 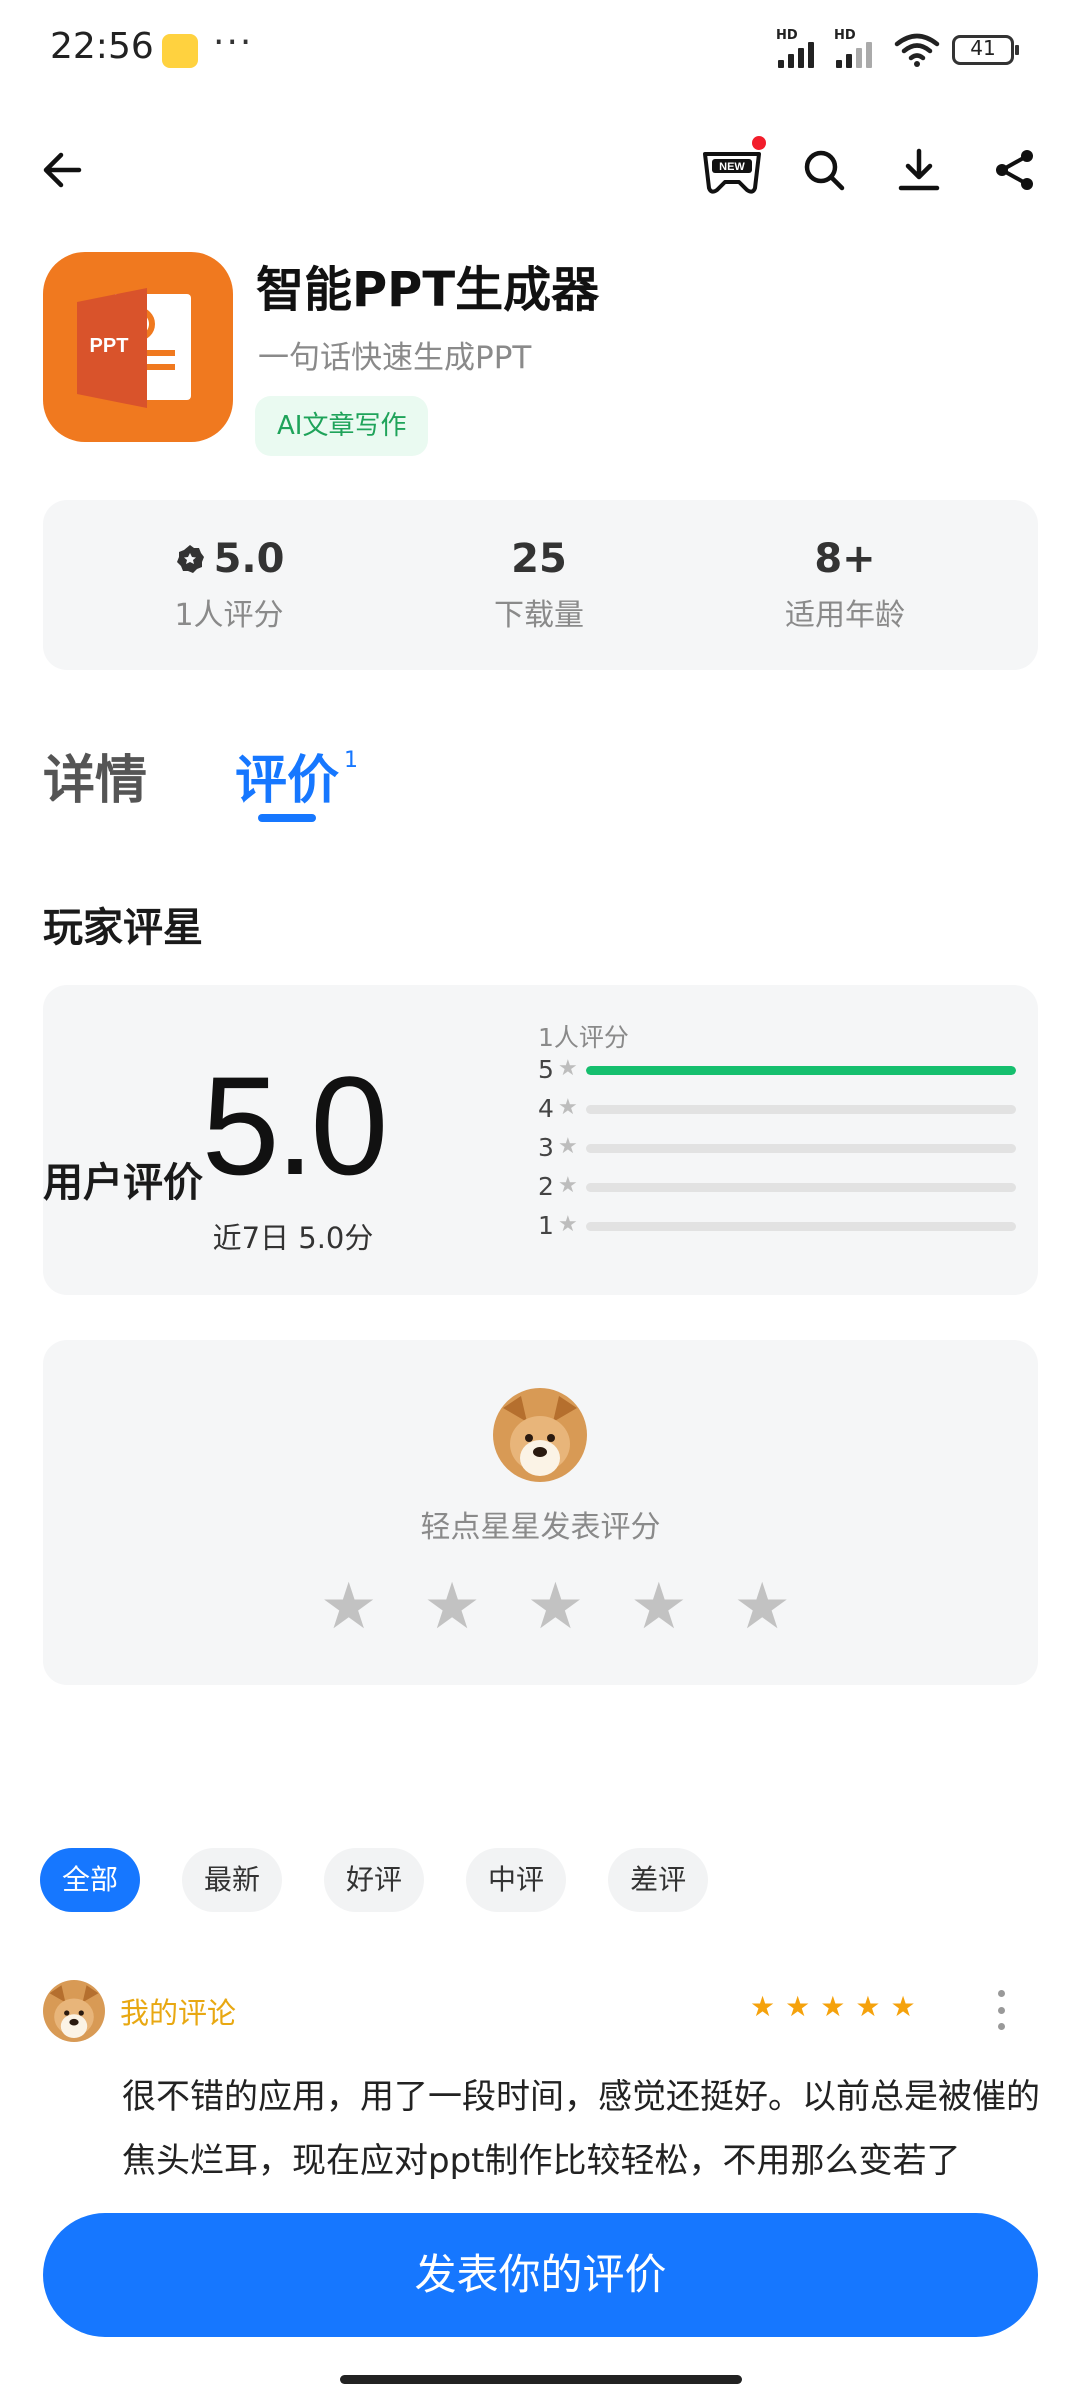 I want to click on age-value: 8+, so click(x=845, y=559).